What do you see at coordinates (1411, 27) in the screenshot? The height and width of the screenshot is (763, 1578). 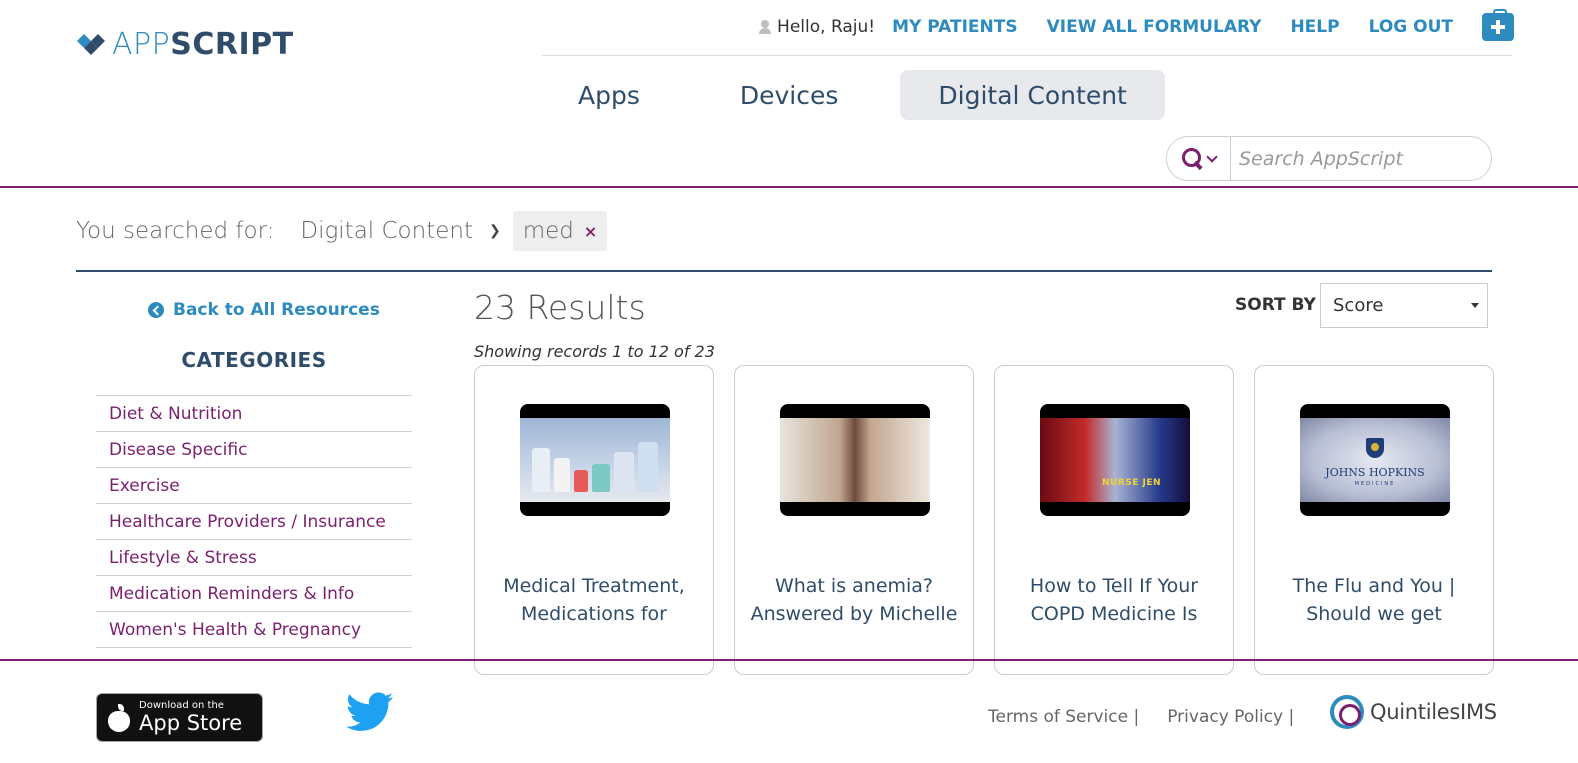 I see `log-out-link: LOG OUT` at bounding box center [1411, 27].